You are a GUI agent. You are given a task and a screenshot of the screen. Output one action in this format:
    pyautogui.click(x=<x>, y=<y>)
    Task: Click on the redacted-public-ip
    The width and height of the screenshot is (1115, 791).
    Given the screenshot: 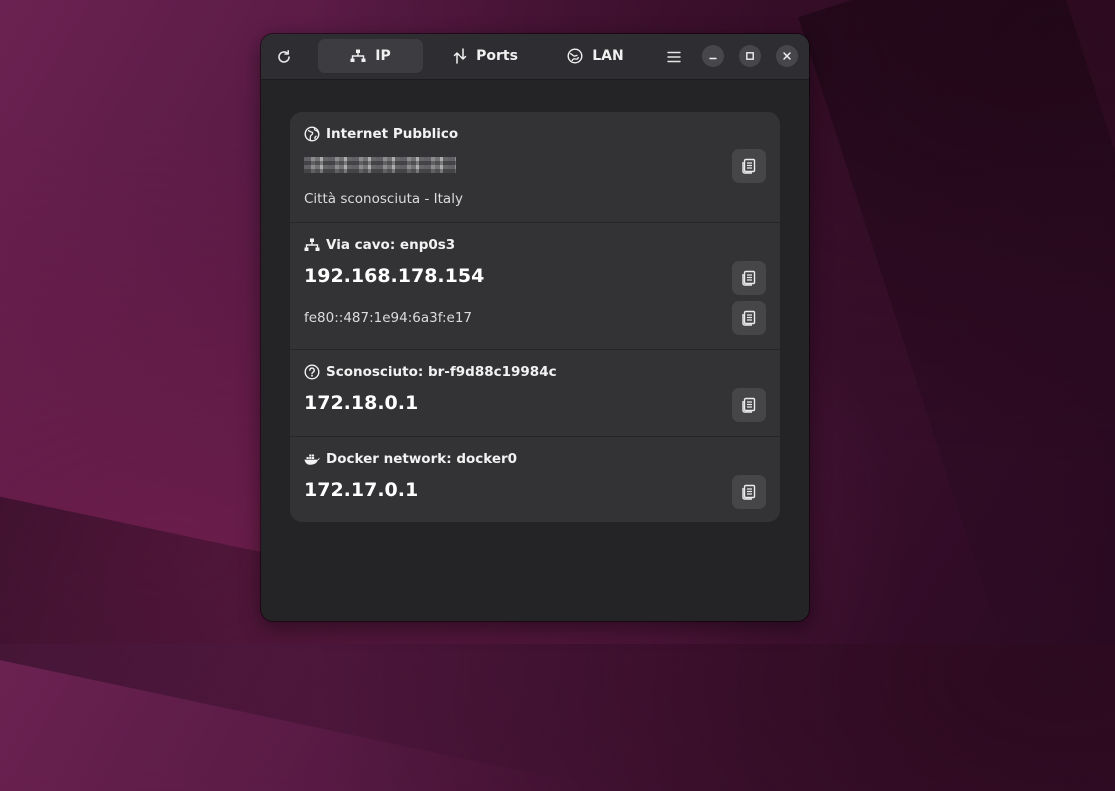 What is the action you would take?
    pyautogui.click(x=380, y=165)
    